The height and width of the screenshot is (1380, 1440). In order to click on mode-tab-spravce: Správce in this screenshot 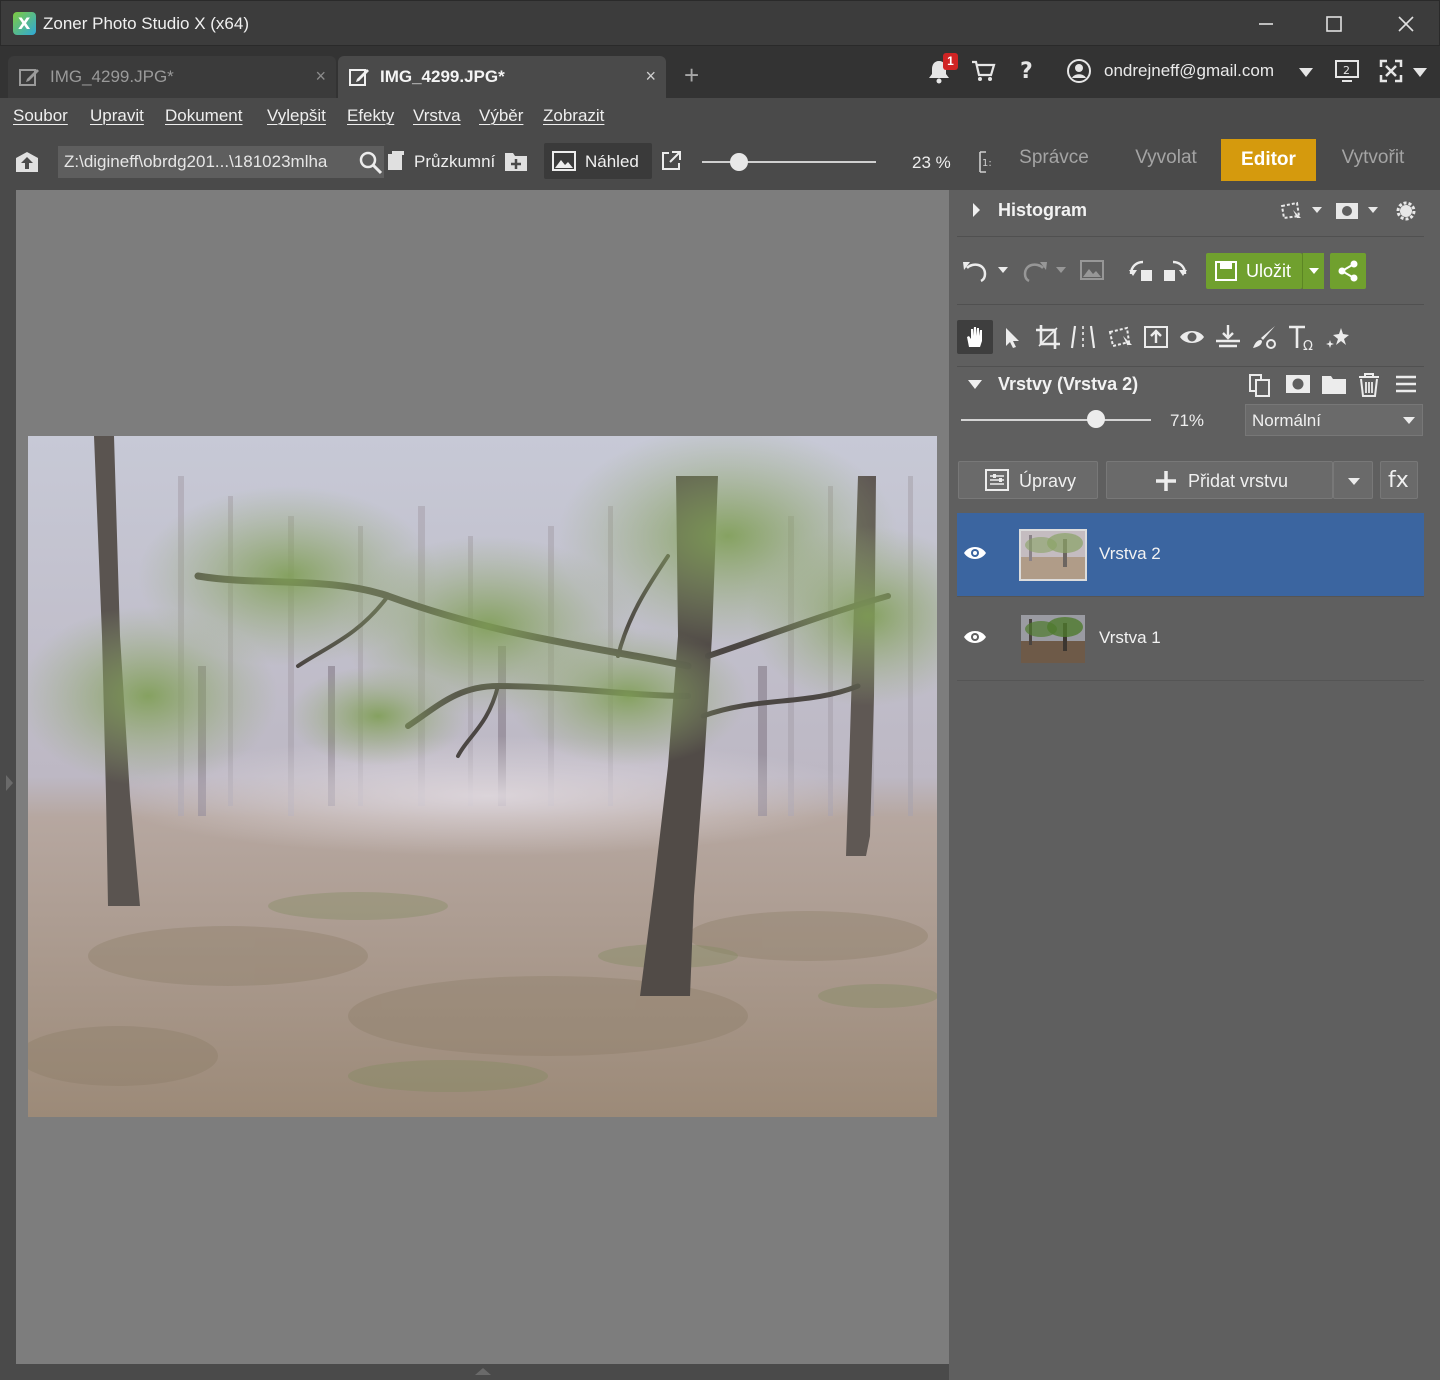, I will do `click(1054, 158)`.